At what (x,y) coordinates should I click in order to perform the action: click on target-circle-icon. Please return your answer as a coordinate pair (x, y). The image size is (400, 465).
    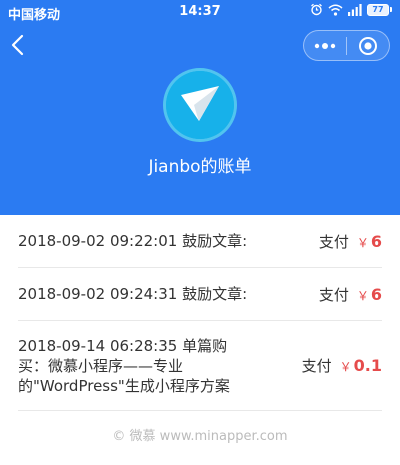
    Looking at the image, I should click on (368, 45).